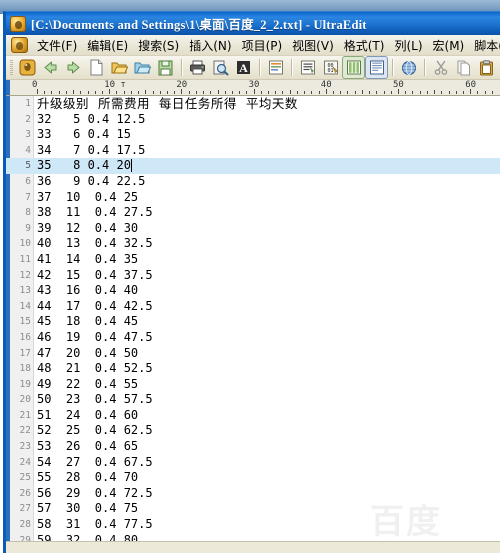  Describe the element at coordinates (376, 67) in the screenshot. I see `toolbar-page-view` at that location.